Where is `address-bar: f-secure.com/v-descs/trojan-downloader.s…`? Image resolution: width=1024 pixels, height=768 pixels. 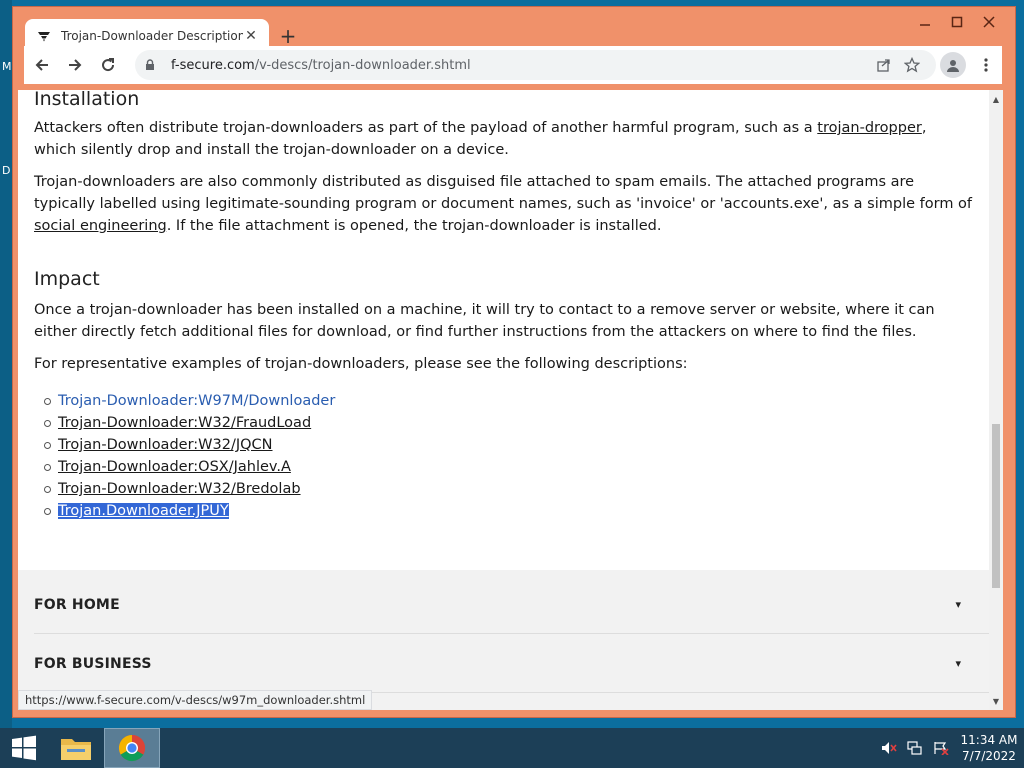
address-bar: f-secure.com/v-descs/trojan-downloader.s… is located at coordinates (536, 65).